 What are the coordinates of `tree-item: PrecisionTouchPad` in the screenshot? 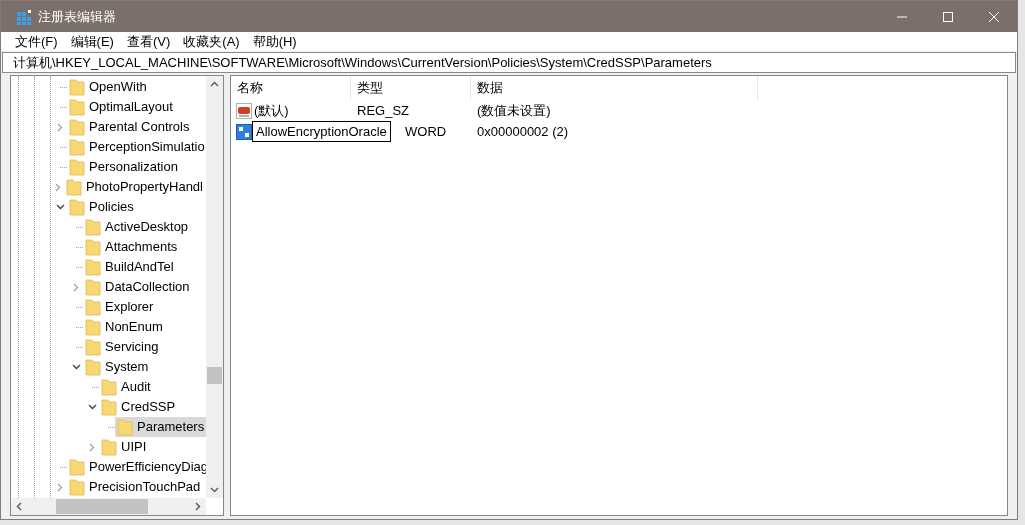 It's located at (135, 487).